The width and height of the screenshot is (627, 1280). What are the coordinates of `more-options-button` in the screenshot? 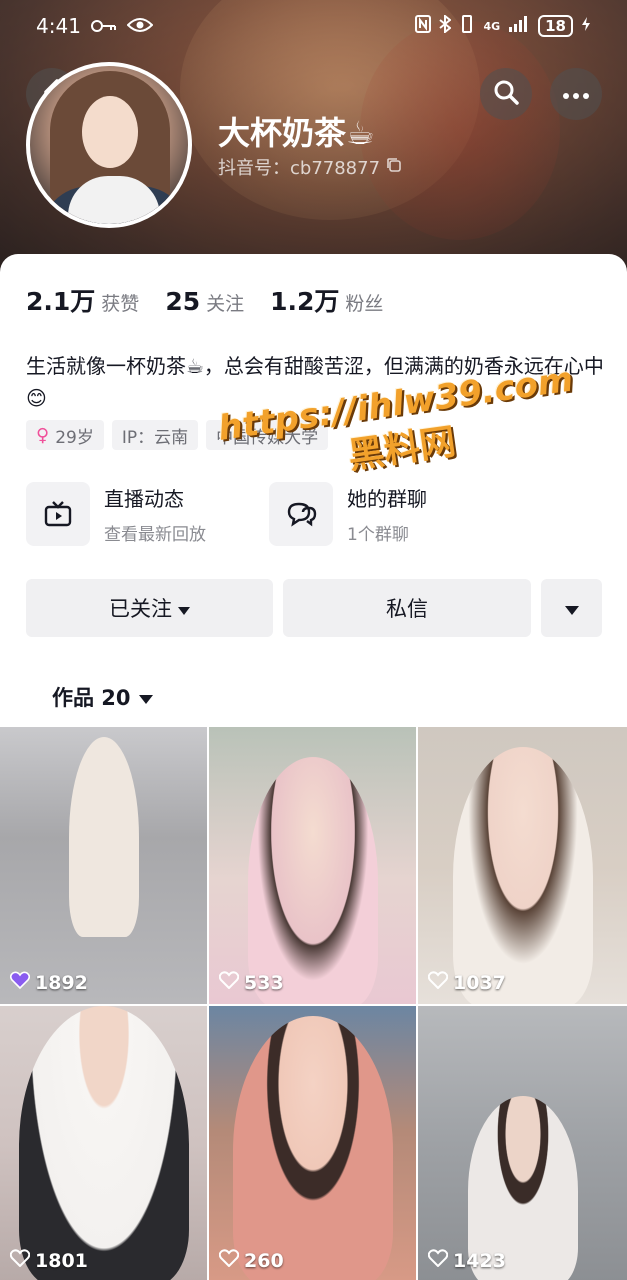 It's located at (571, 608).